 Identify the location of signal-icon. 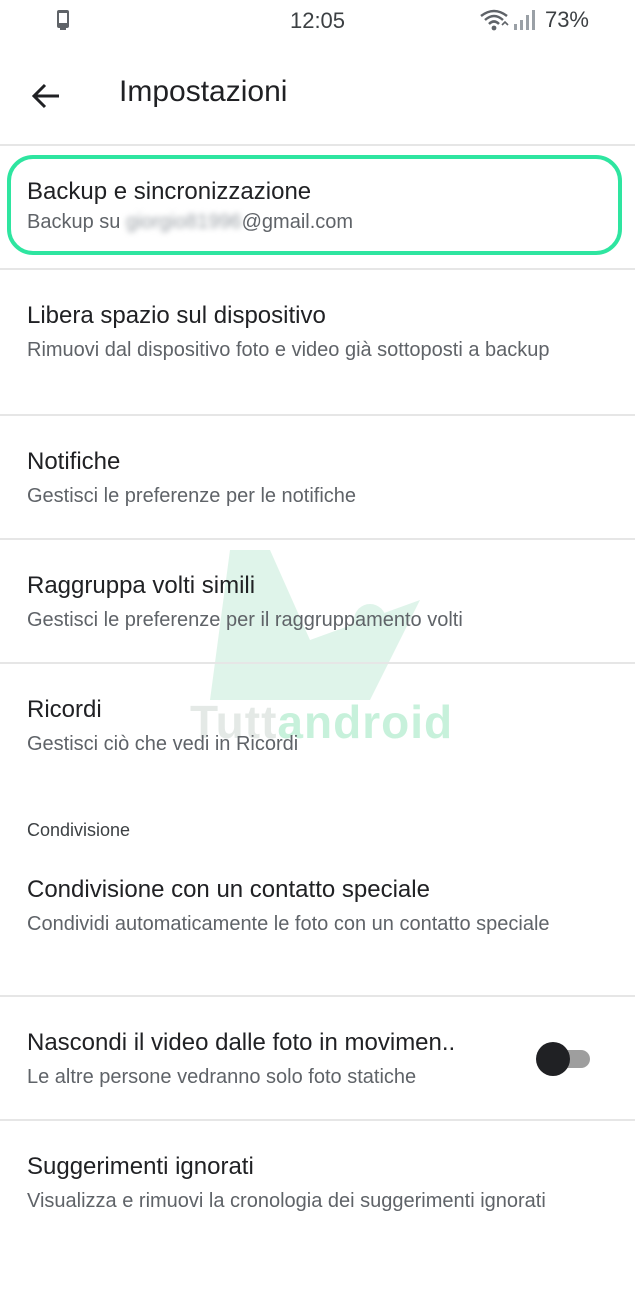
(524, 20).